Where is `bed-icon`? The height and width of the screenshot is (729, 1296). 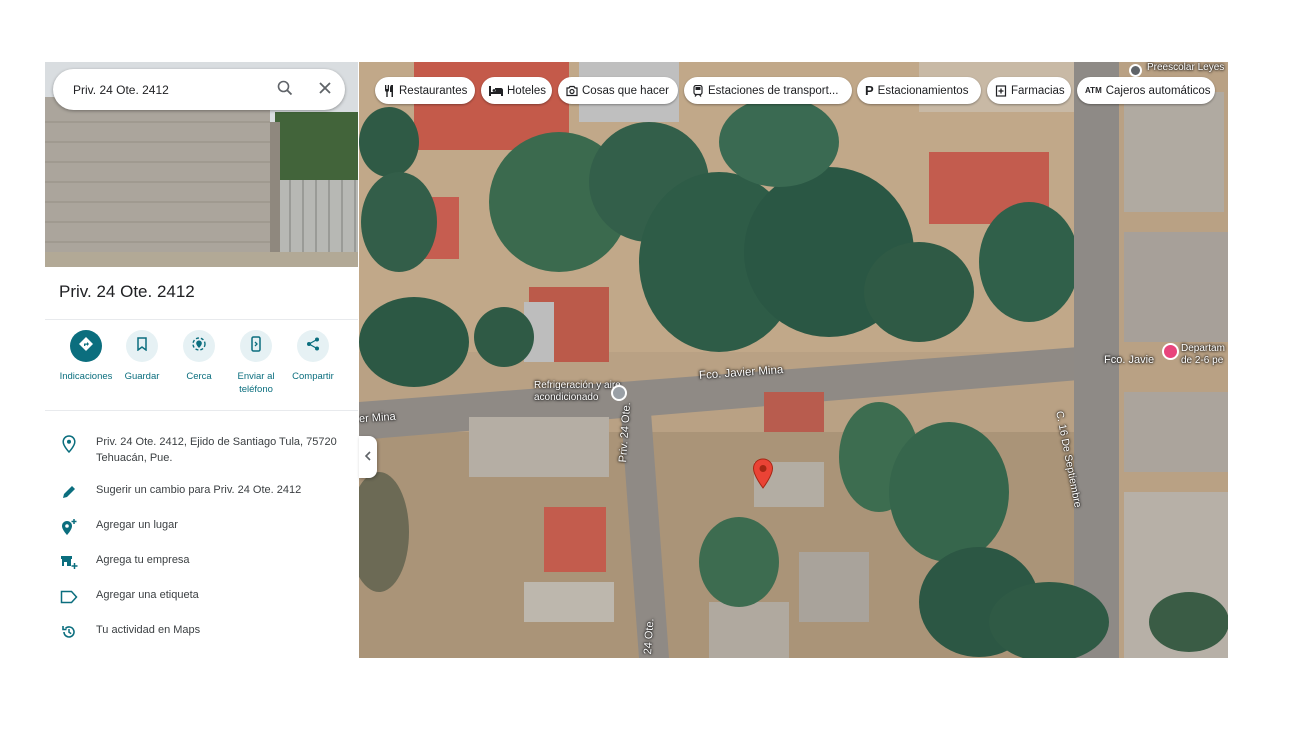
bed-icon is located at coordinates (496, 91).